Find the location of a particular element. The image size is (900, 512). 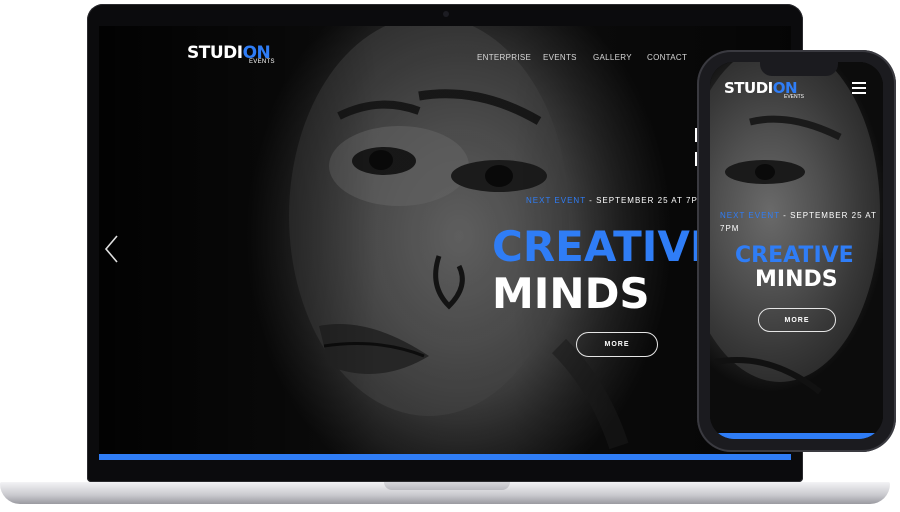

laptop-notch is located at coordinates (447, 486).